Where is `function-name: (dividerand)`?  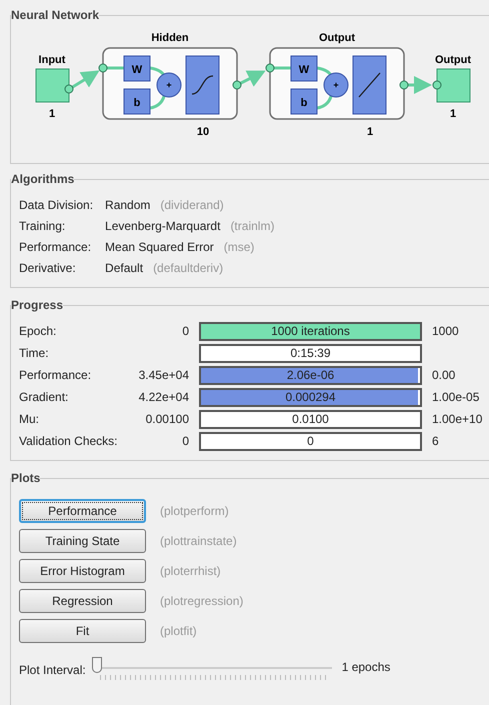
function-name: (dividerand) is located at coordinates (192, 205).